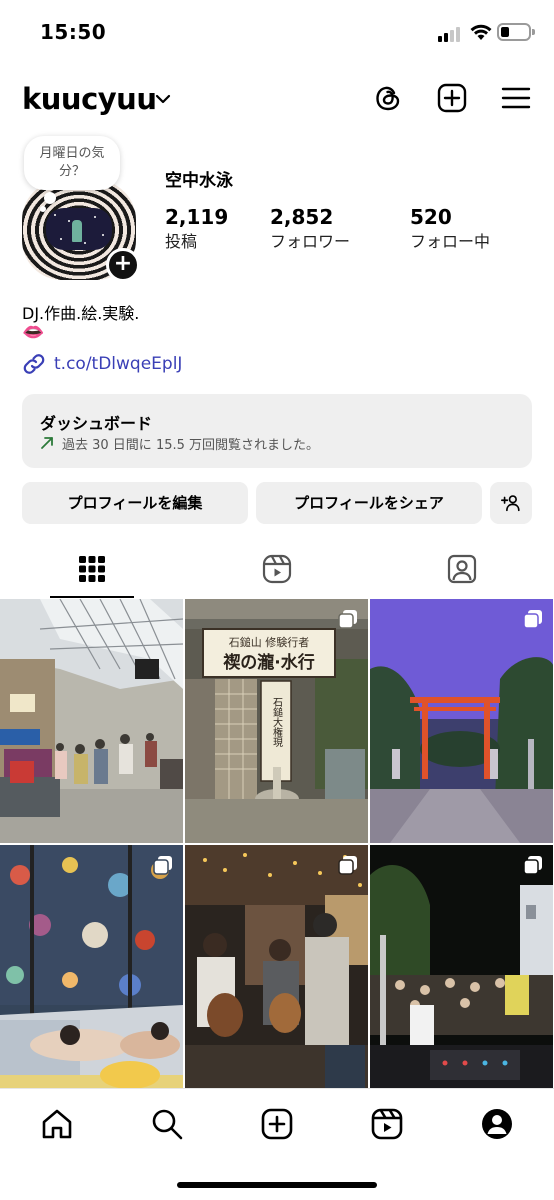 The image size is (554, 1200). Describe the element at coordinates (123, 265) in the screenshot. I see `add-story-button: +` at that location.